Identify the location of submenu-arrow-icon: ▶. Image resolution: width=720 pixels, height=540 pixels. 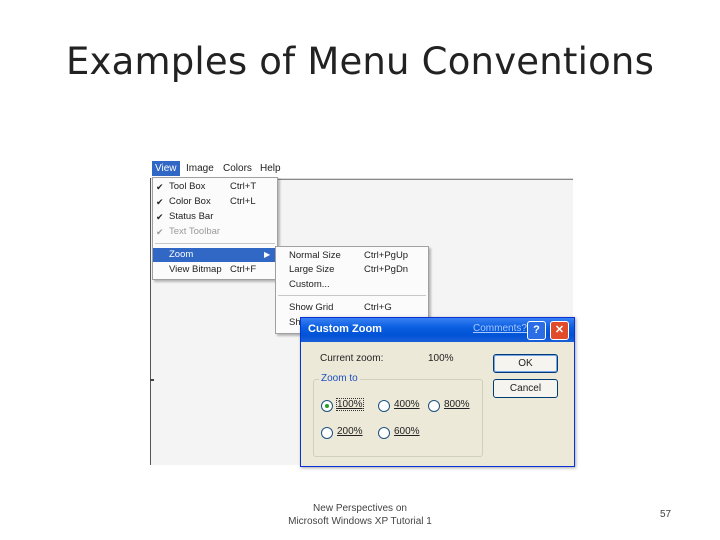
(267, 254).